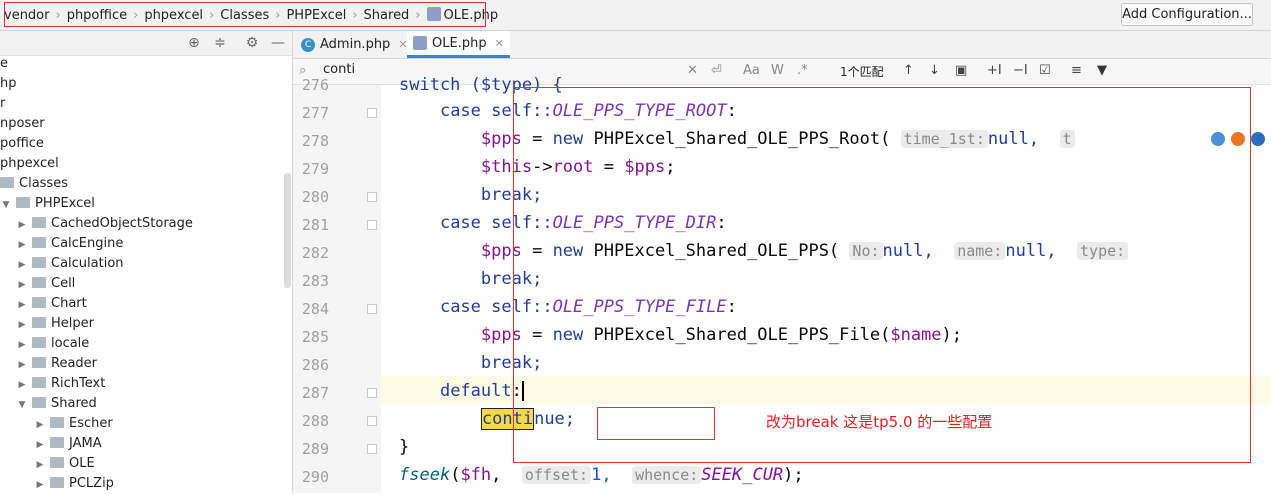  I want to click on filter-icon: ▼, so click(1102, 70).